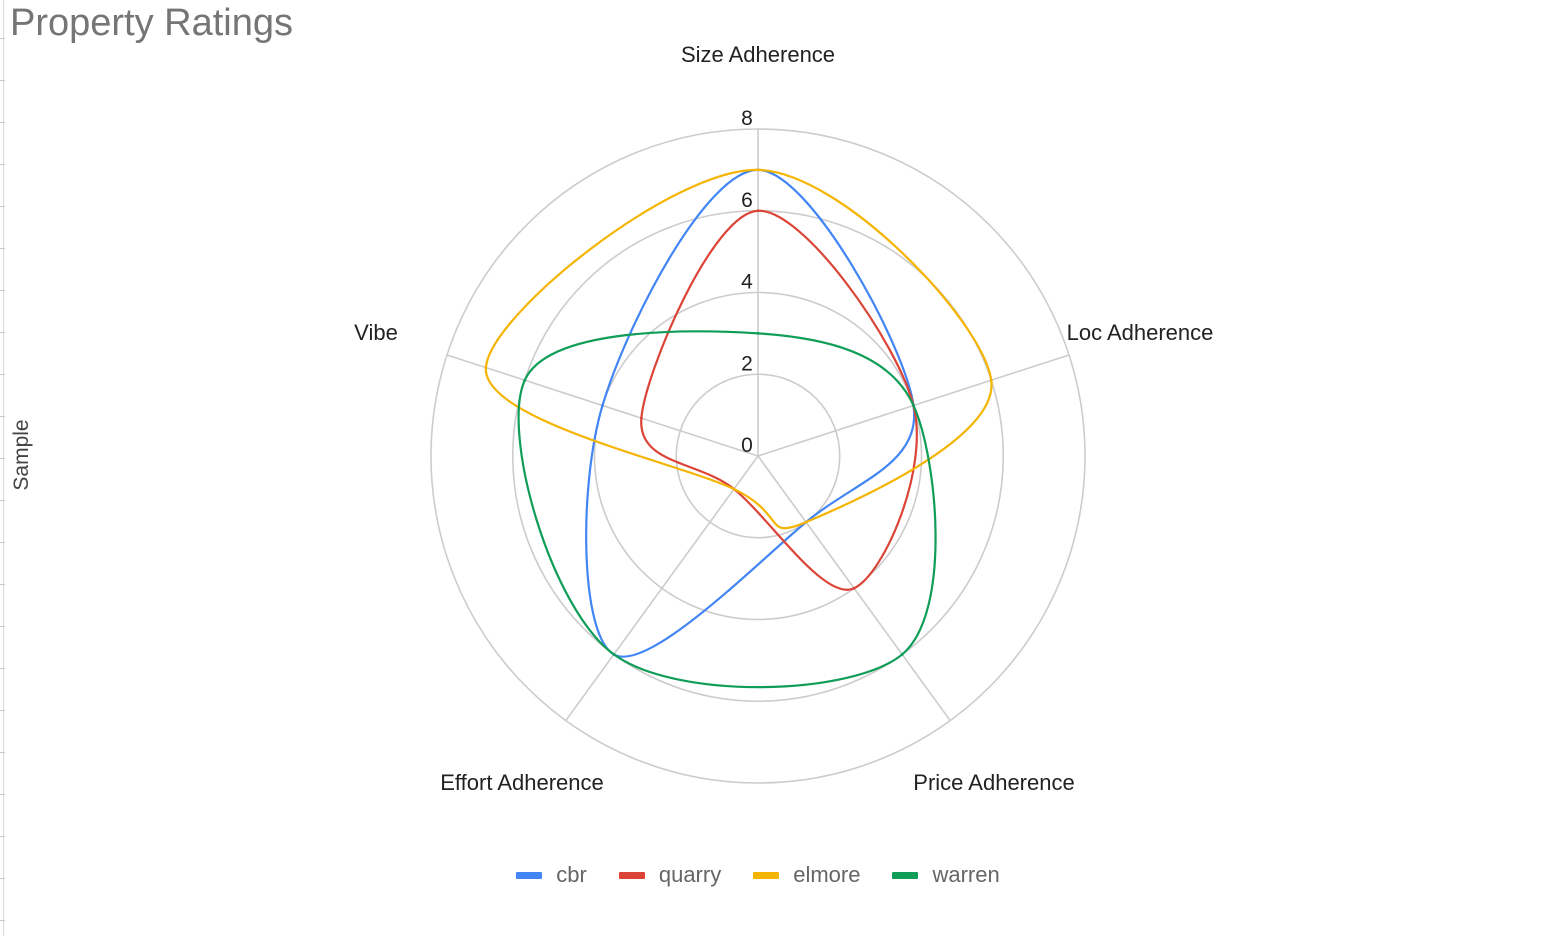  Describe the element at coordinates (571, 874) in the screenshot. I see `legend-label: cbr` at that location.